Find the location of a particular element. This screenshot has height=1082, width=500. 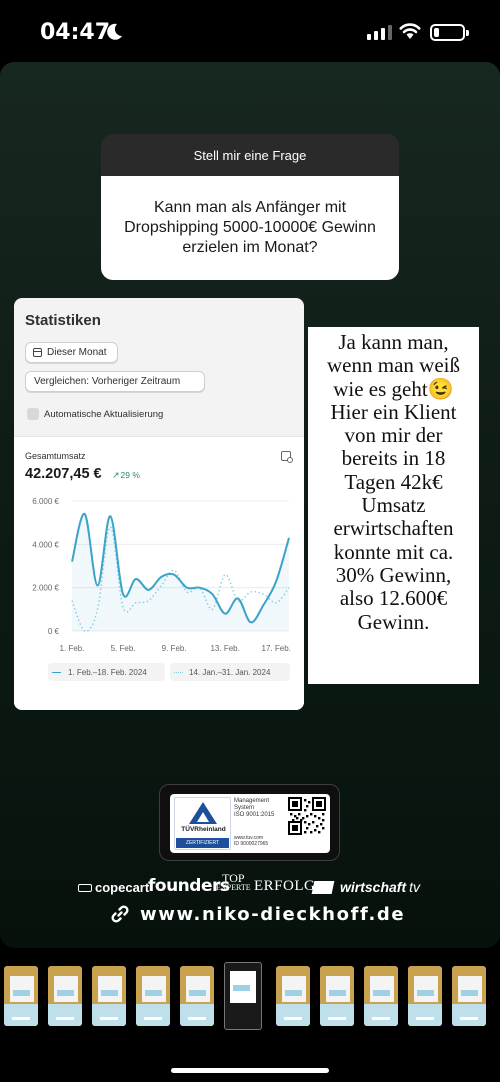

cellular-signal-icon is located at coordinates (379, 32).